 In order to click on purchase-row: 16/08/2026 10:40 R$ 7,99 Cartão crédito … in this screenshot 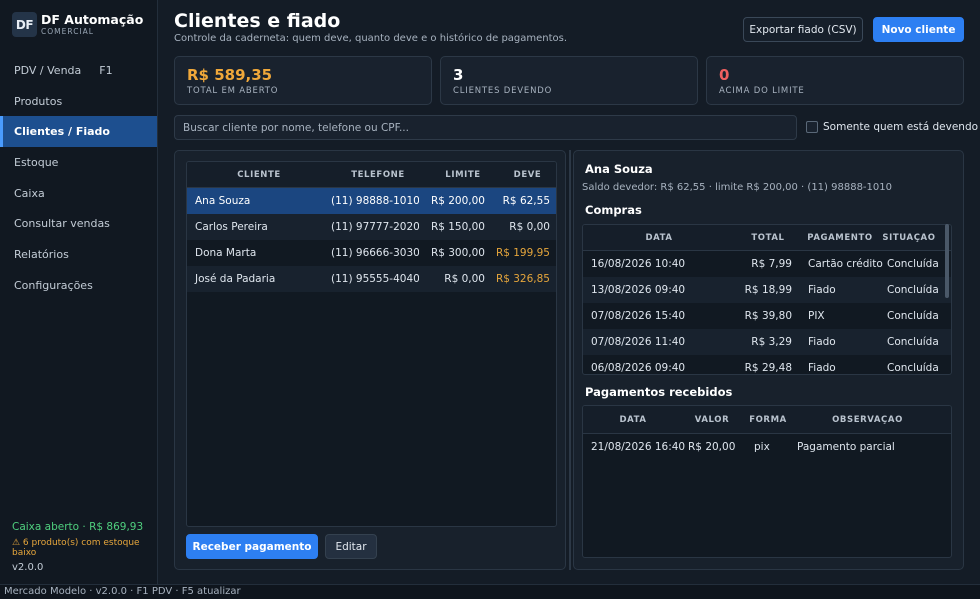, I will do `click(767, 264)`.